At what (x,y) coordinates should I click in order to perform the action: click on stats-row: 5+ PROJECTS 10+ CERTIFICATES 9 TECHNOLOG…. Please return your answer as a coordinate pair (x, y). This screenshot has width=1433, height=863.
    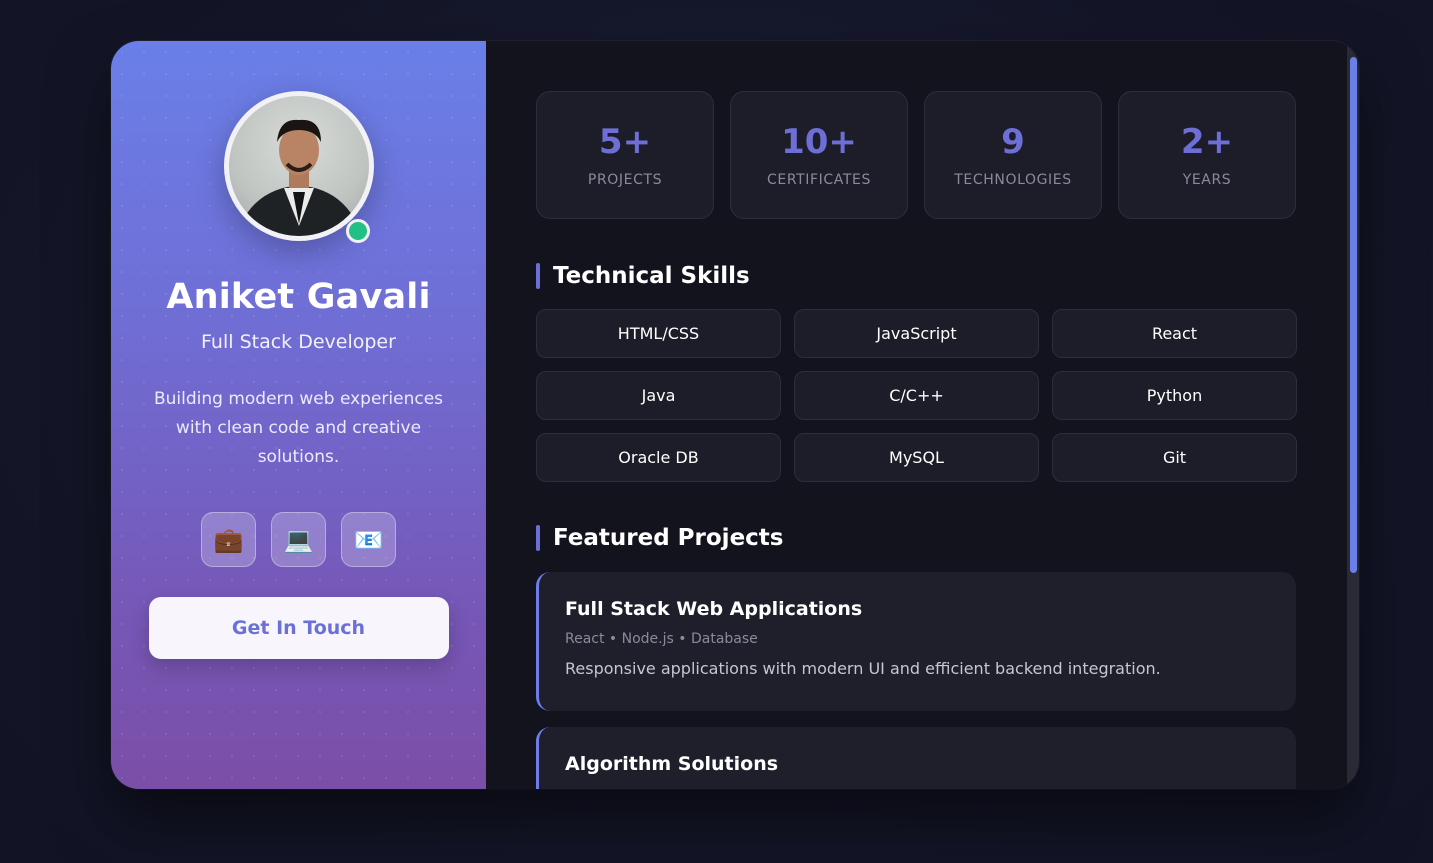
    Looking at the image, I should click on (947, 155).